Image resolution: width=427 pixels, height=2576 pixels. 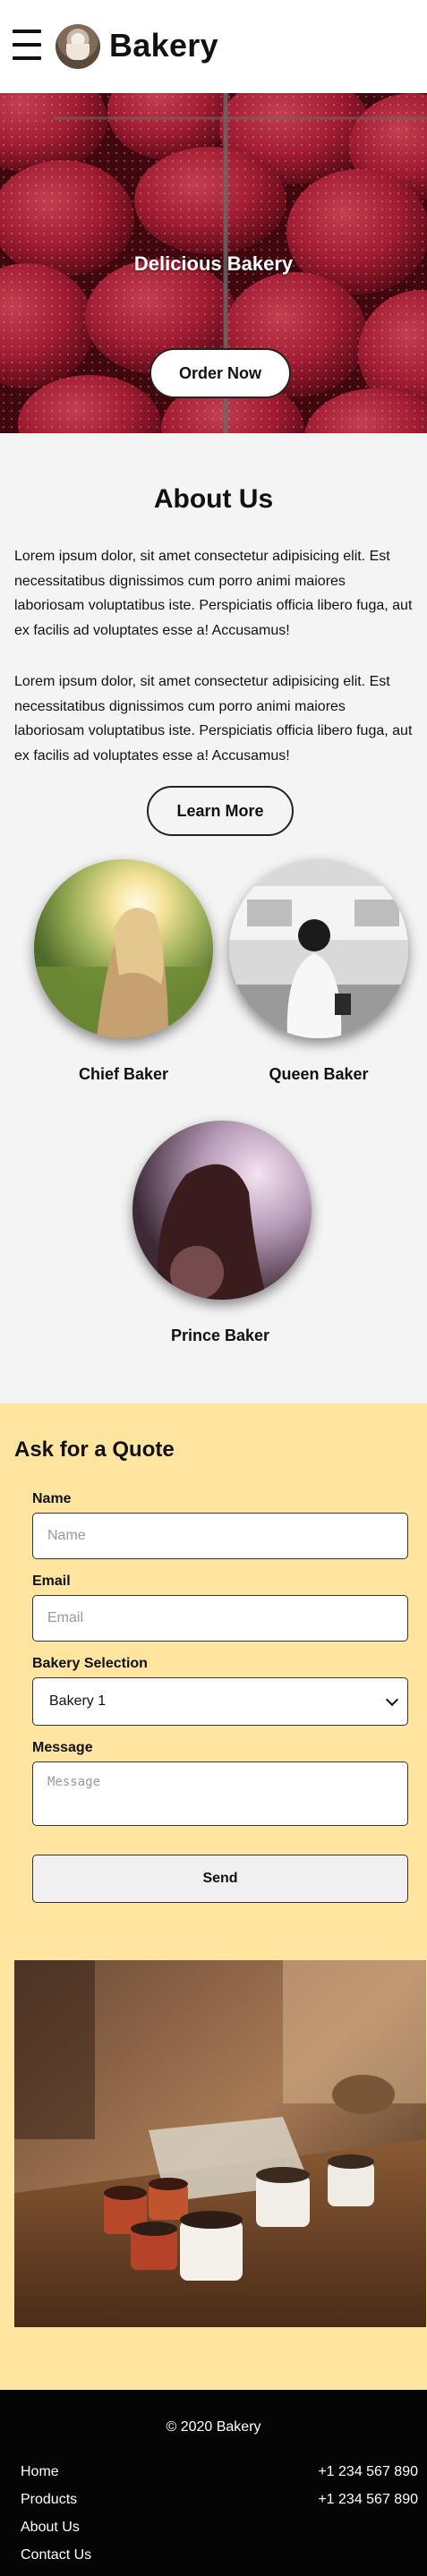 I want to click on hero-title: Delicious Bakery, so click(x=213, y=263).